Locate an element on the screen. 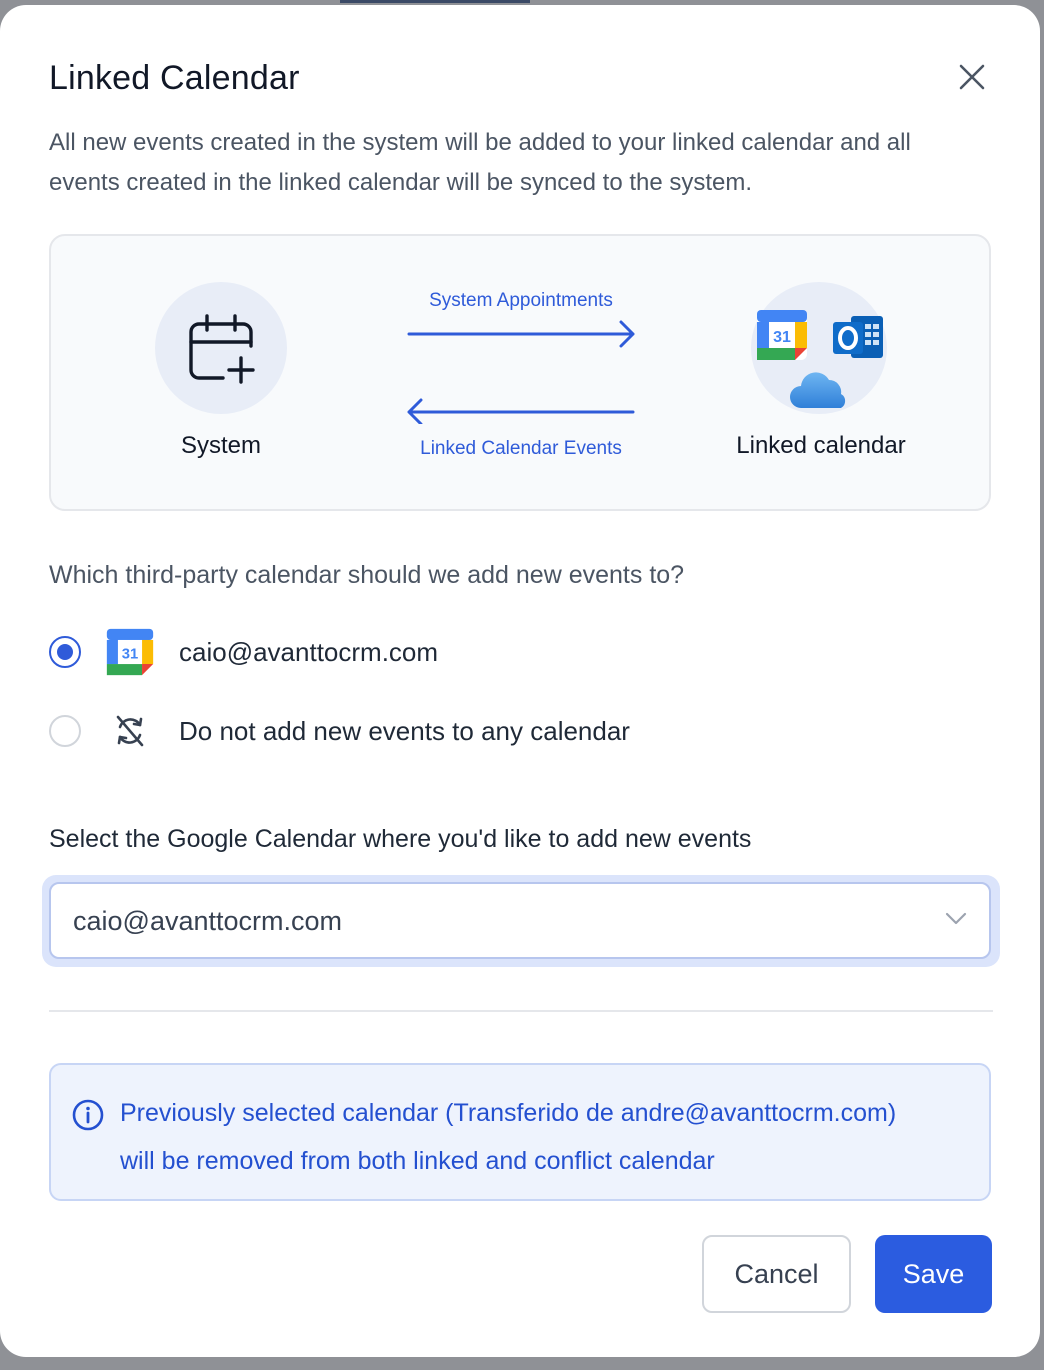  calendar-select: caio@avanttocrm.com is located at coordinates (520, 920).